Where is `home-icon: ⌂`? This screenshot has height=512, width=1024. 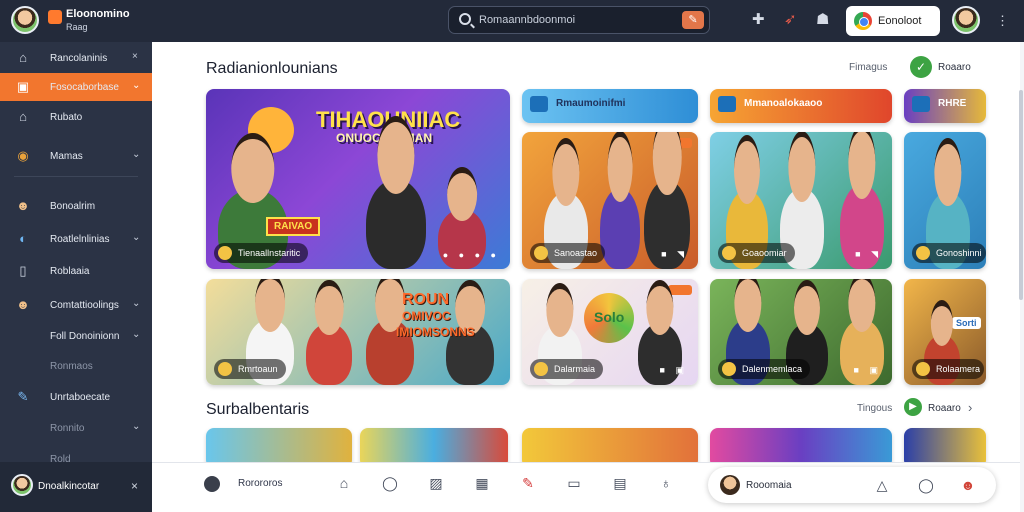
home-icon: ⌂ is located at coordinates (344, 483).